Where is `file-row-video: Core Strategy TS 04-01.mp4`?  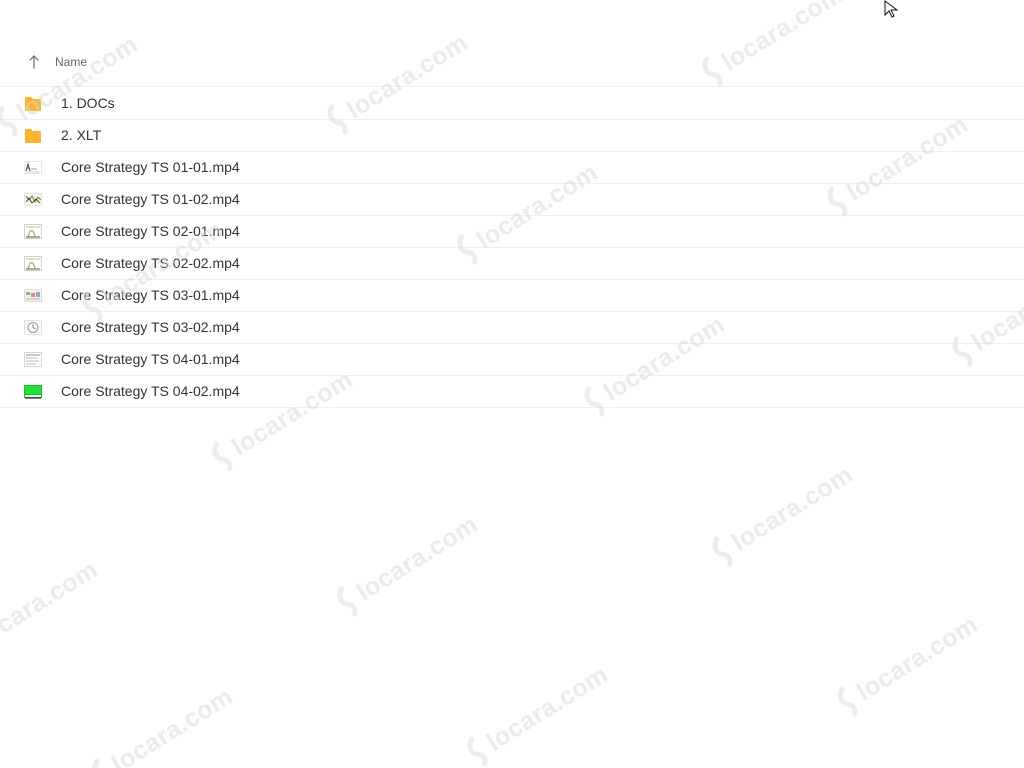
file-row-video: Core Strategy TS 04-01.mp4 is located at coordinates (512, 360).